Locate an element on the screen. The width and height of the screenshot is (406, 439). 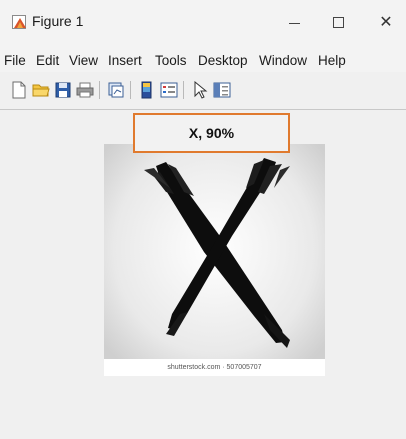
menu-window: Window is located at coordinates (283, 60).